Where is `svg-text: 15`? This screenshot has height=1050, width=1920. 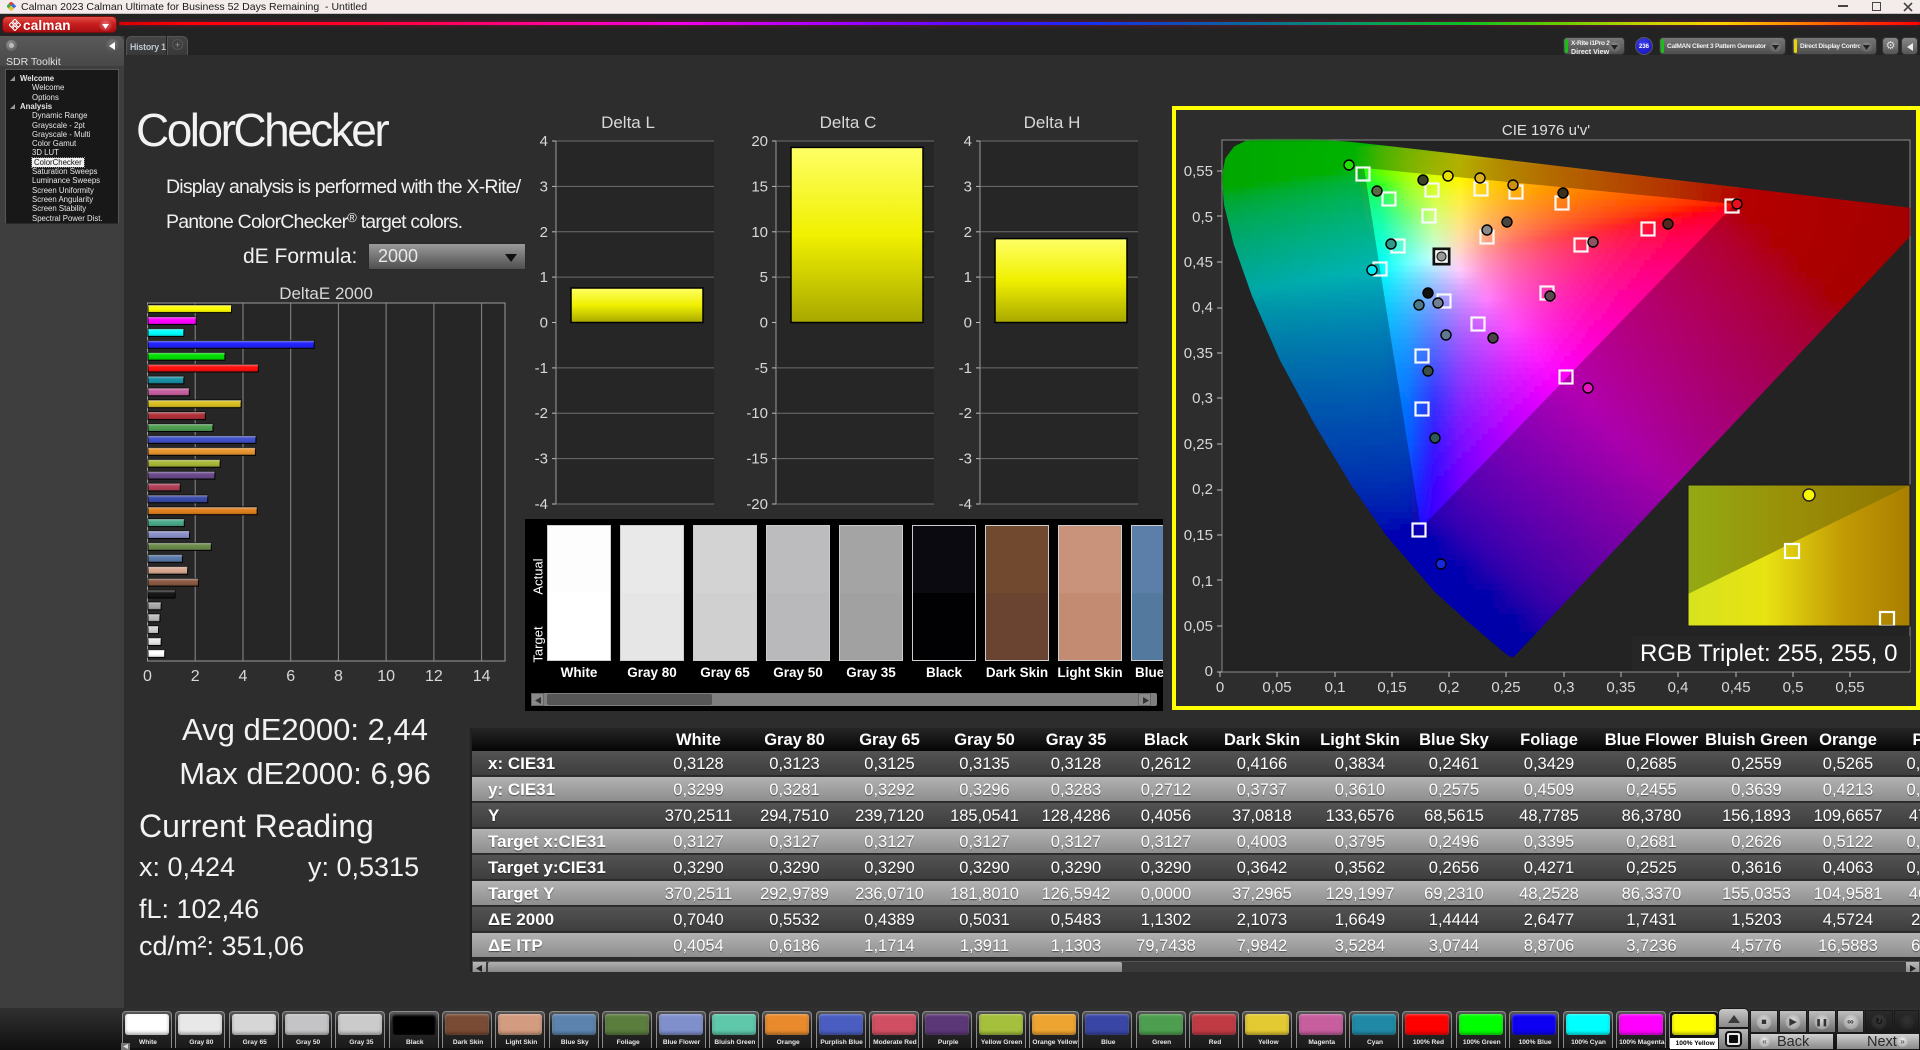
svg-text: 15 is located at coordinates (759, 186).